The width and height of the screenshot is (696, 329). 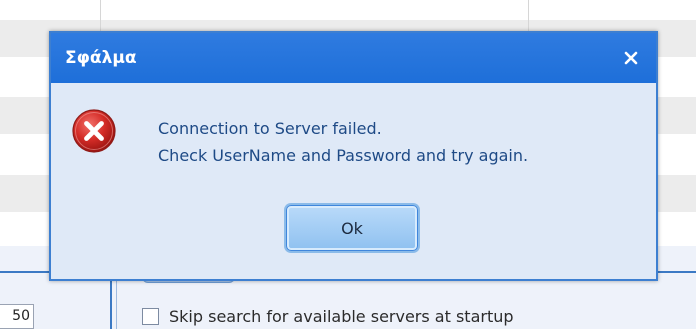 I want to click on background-number-field: 50, so click(x=17, y=316).